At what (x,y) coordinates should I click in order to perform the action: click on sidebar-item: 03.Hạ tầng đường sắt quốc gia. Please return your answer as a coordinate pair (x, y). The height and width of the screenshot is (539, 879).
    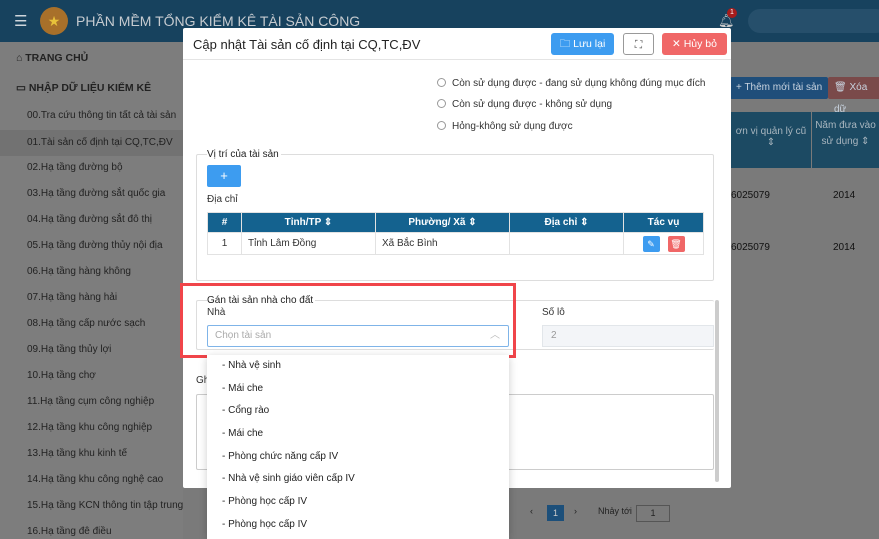
    Looking at the image, I should click on (96, 193).